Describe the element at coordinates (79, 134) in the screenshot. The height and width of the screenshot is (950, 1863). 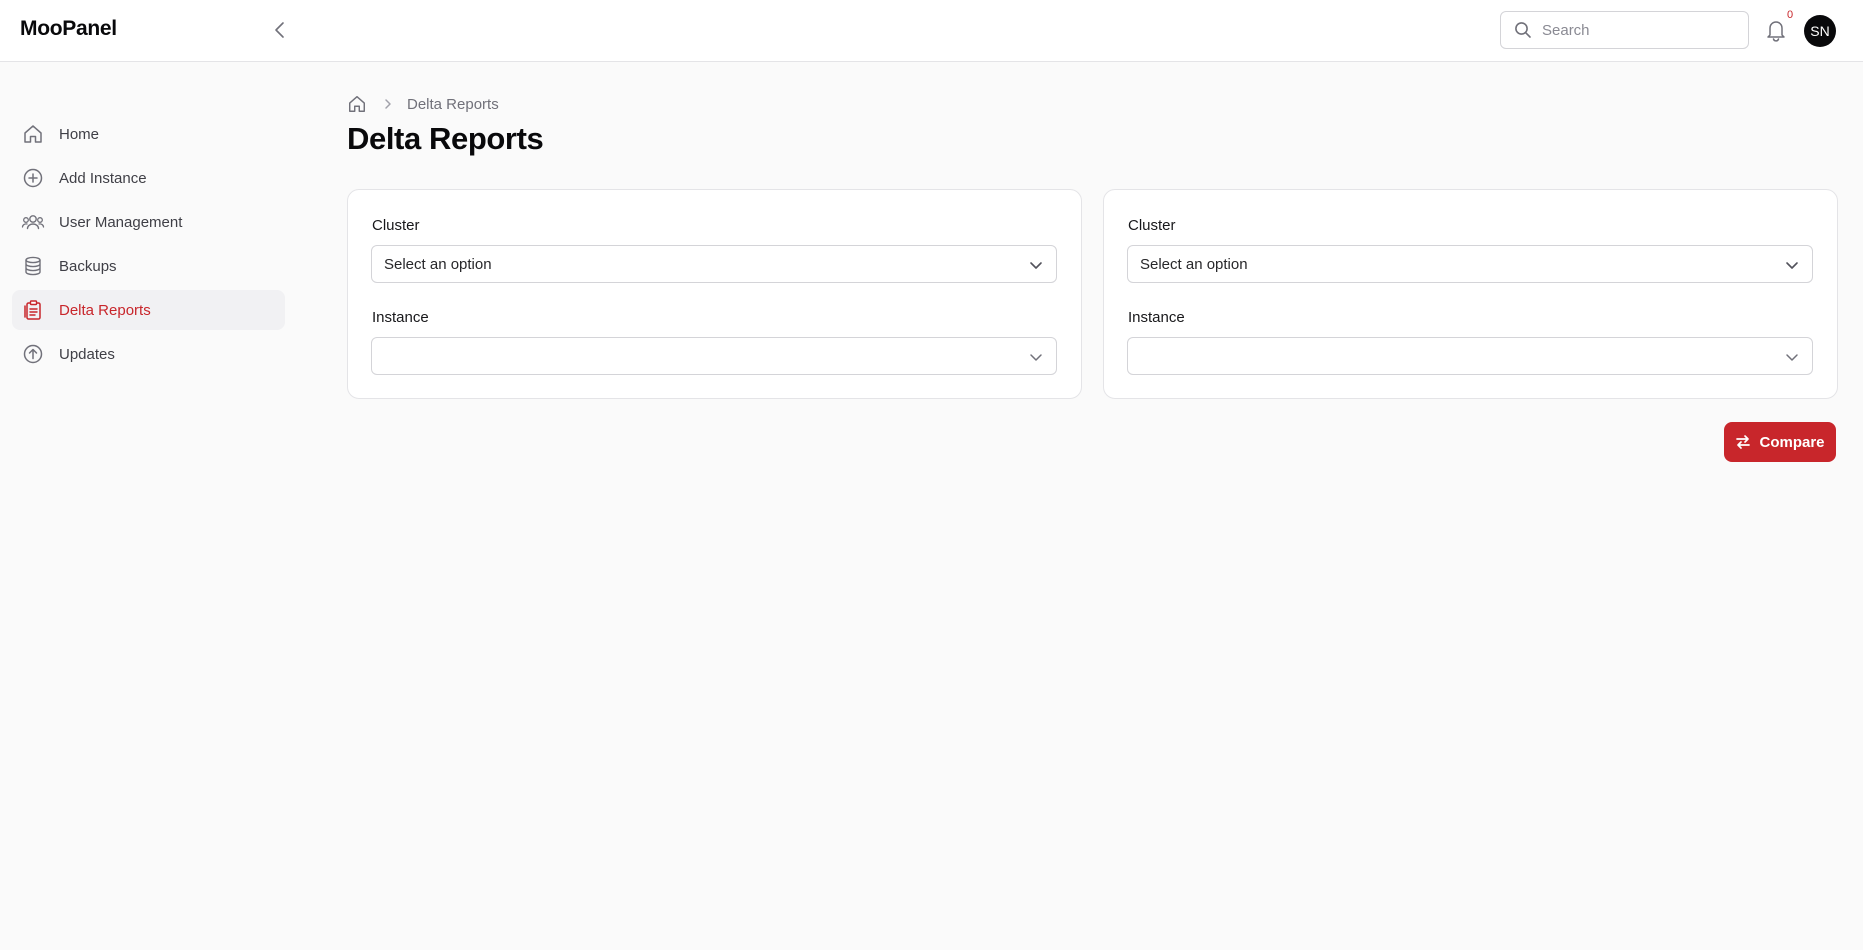
I see `sidebar-item-label: Home` at that location.